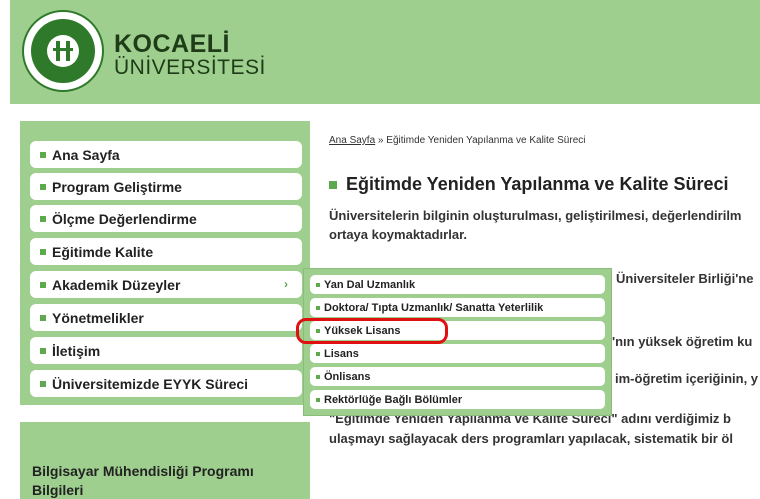 This screenshot has height=499, width=760. Describe the element at coordinates (352, 140) in the screenshot. I see `breadcrumb-home-link: Ana Sayfa` at that location.